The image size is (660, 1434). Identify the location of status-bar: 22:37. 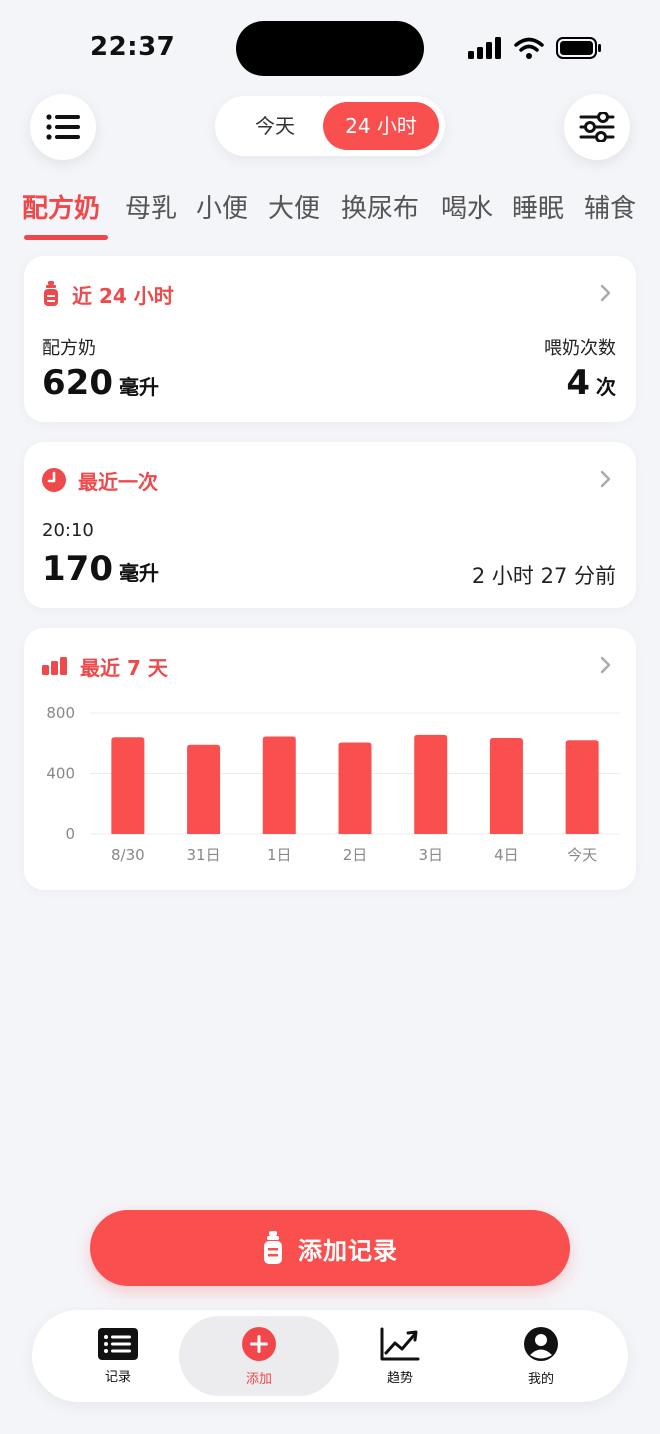
(330, 48).